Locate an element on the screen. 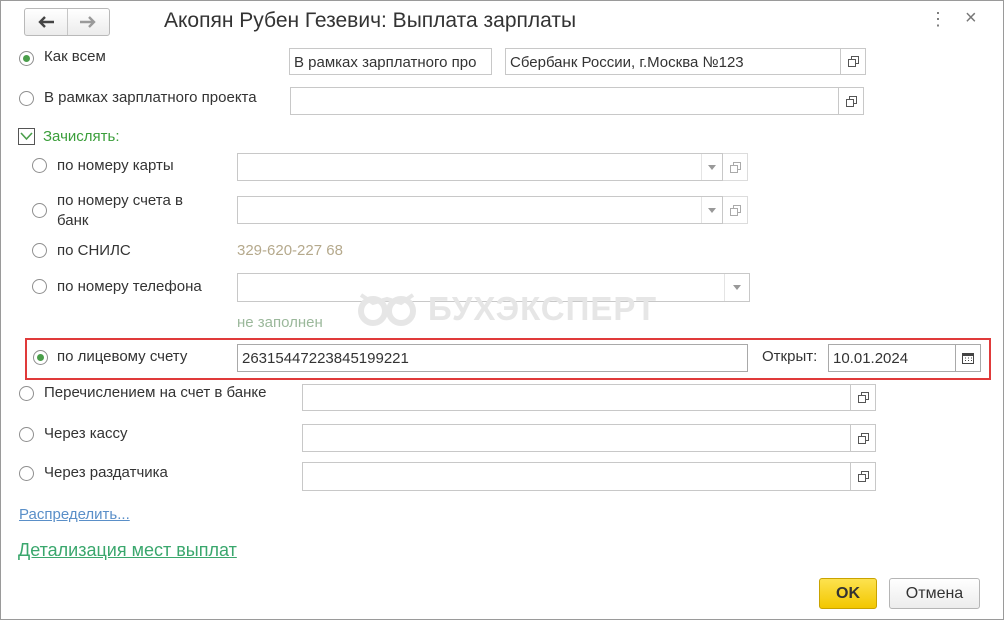 The height and width of the screenshot is (620, 1004). radio-cash-desk is located at coordinates (26, 434).